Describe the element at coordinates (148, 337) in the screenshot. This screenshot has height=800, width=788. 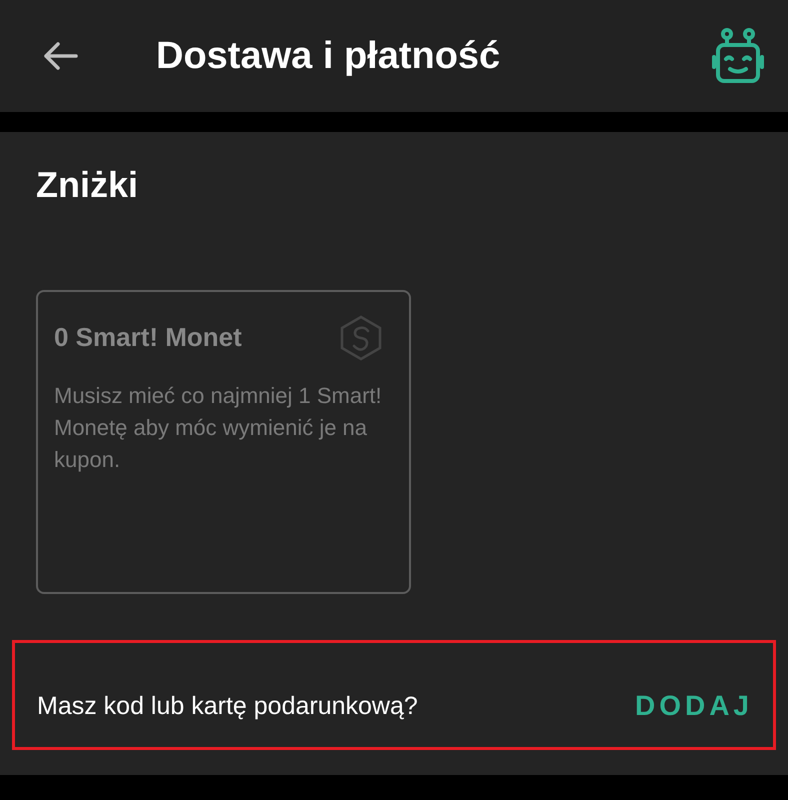
I see `card-title: 0 Smart! Monet` at that location.